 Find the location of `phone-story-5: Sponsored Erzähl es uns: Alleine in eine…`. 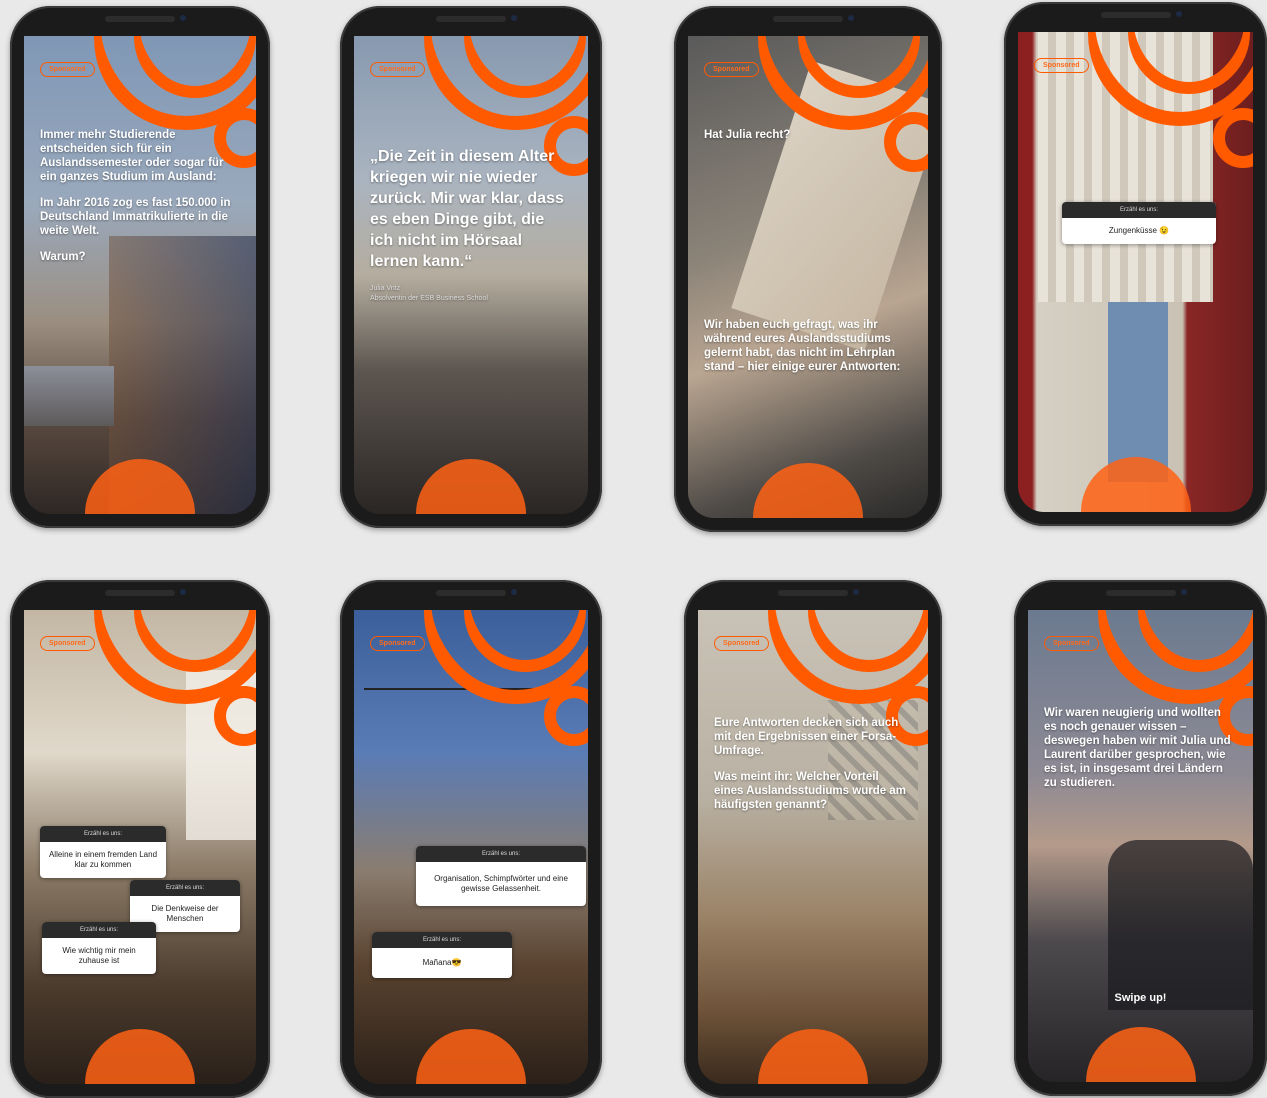

phone-story-5: Sponsored Erzähl es uns: Alleine in eine… is located at coordinates (140, 839).